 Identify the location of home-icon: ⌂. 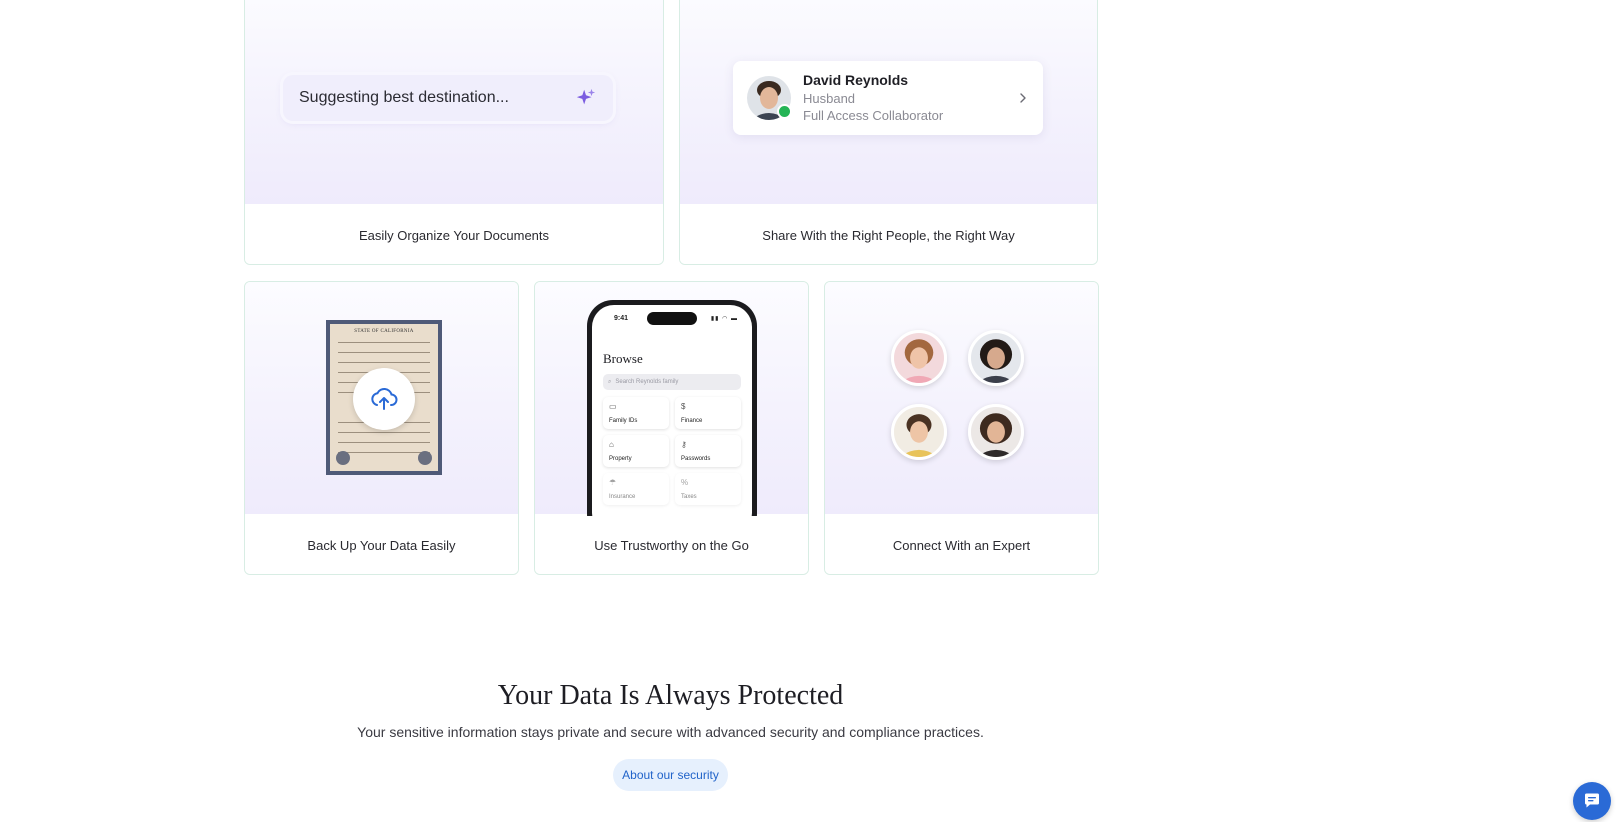
(611, 444).